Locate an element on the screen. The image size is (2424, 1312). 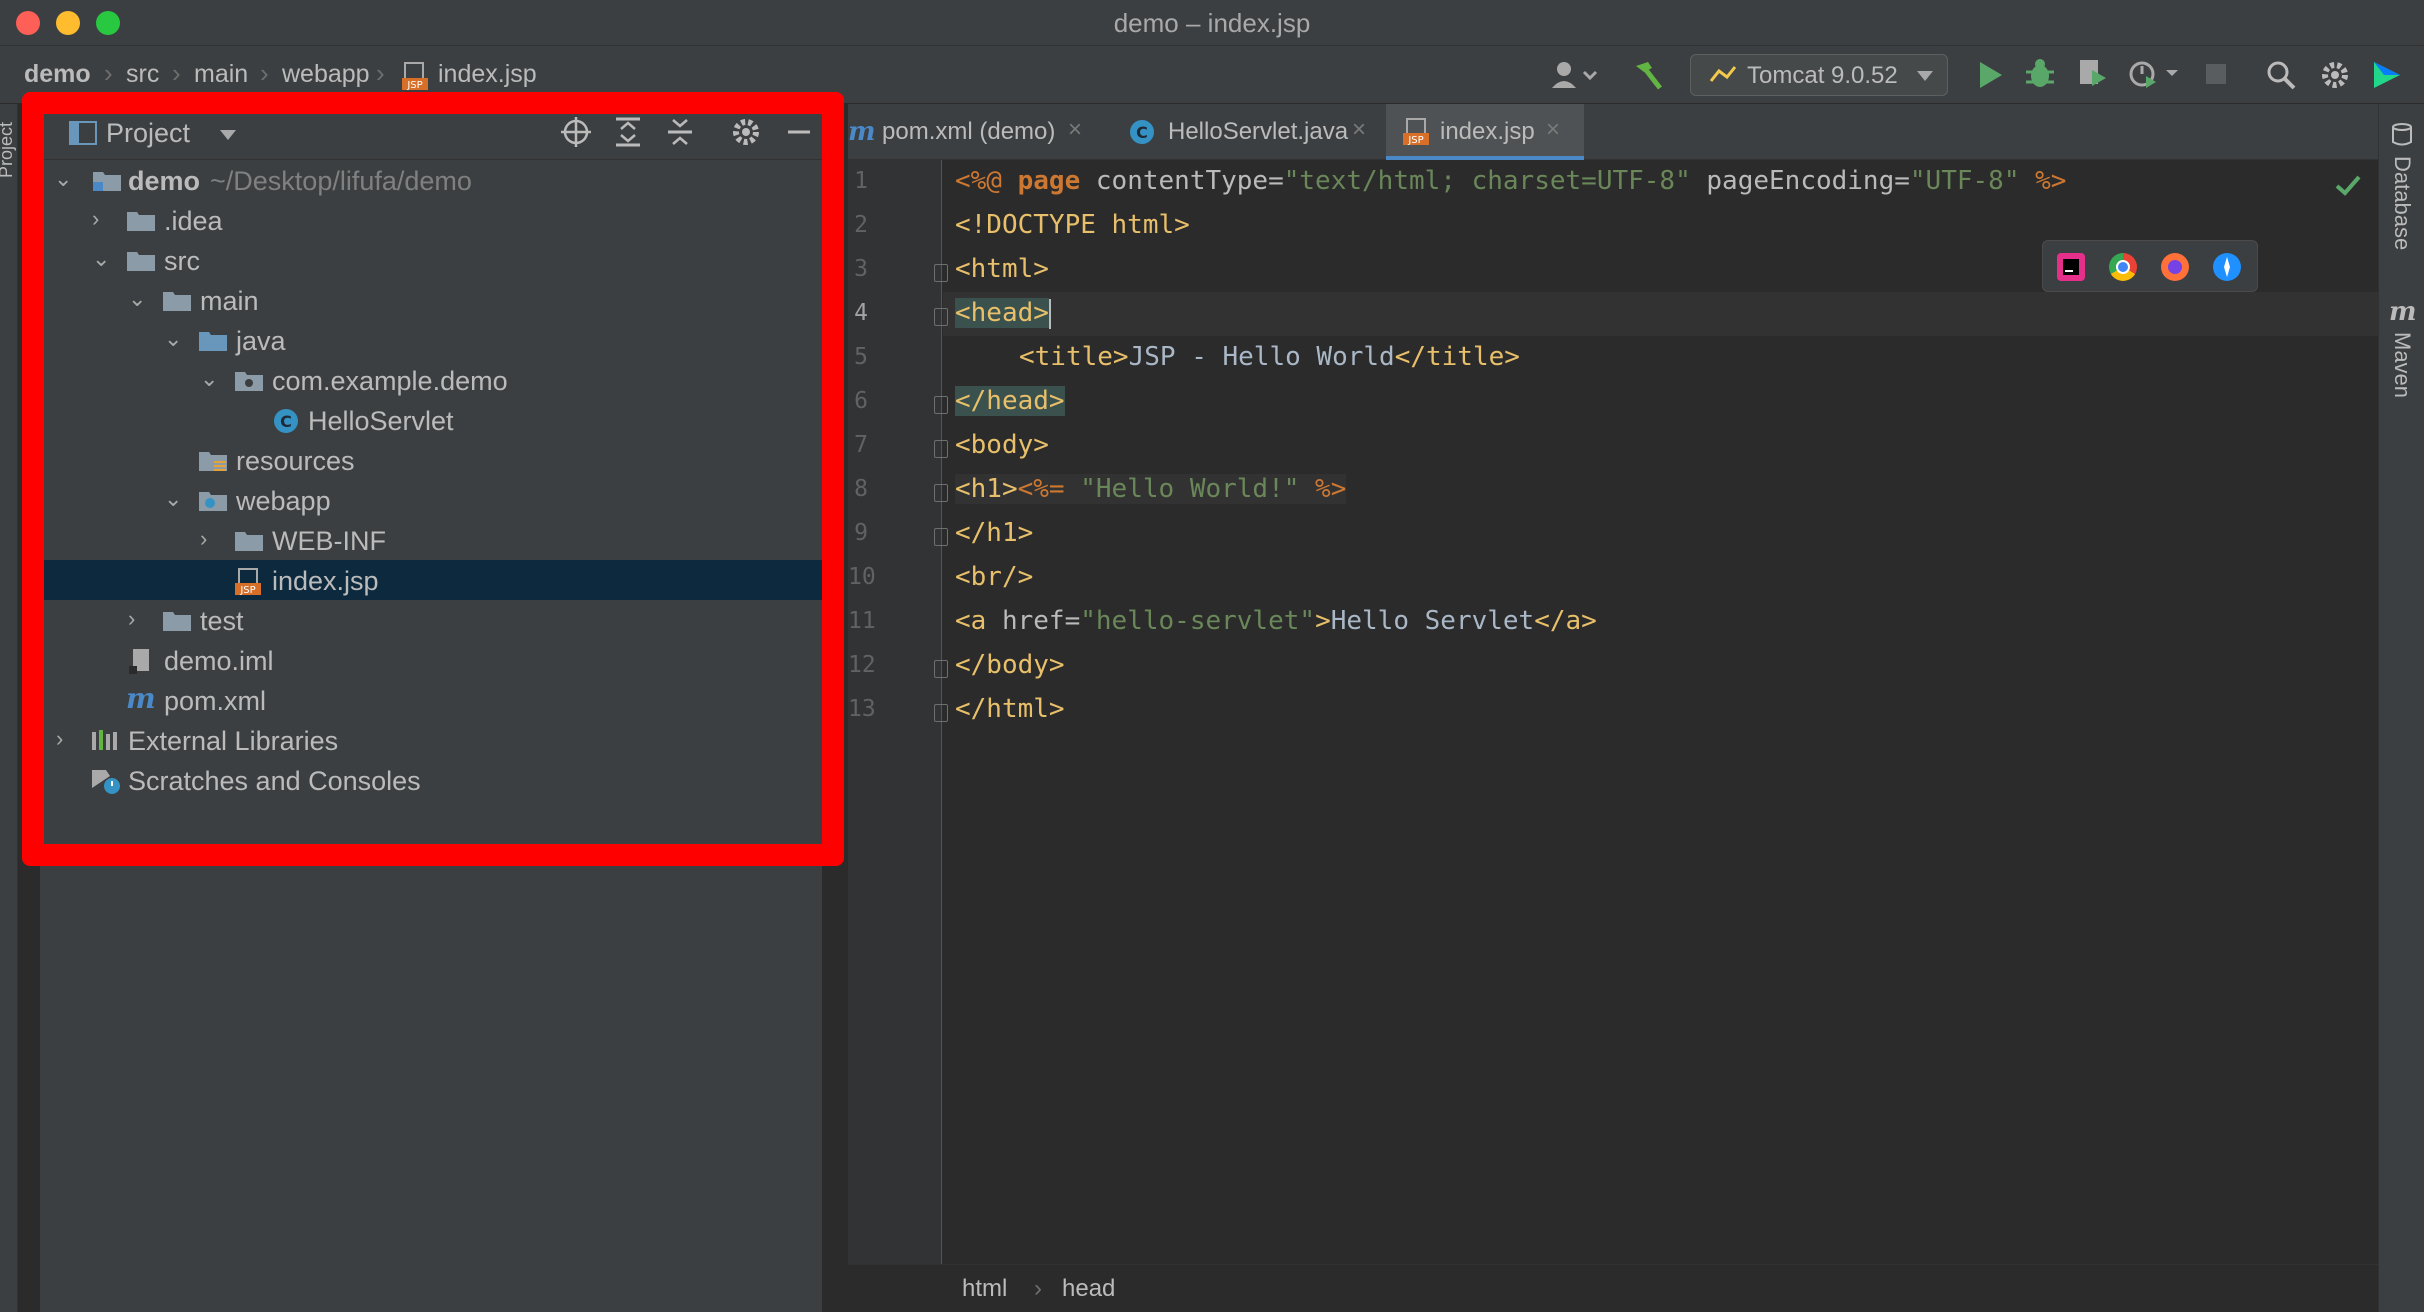
code-token: </a> is located at coordinates (1565, 621).